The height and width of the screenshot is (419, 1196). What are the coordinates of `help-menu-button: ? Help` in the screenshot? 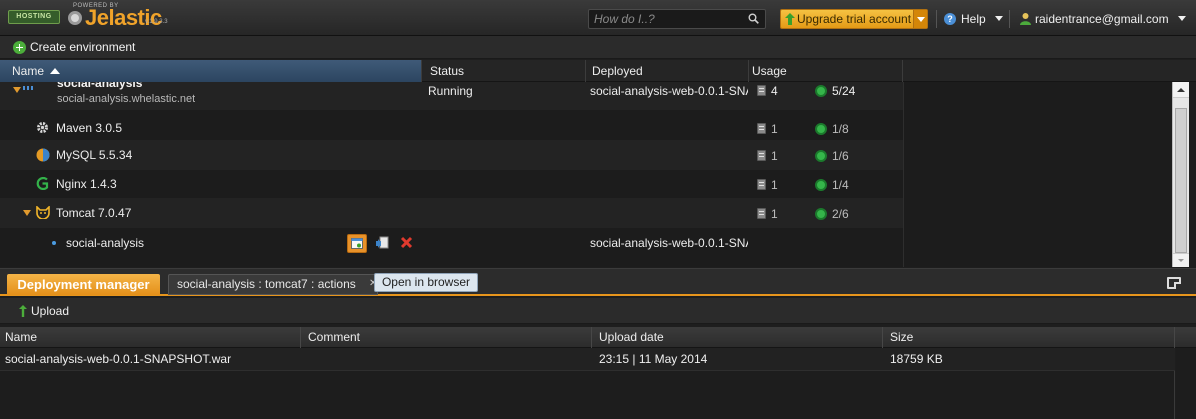 It's located at (974, 19).